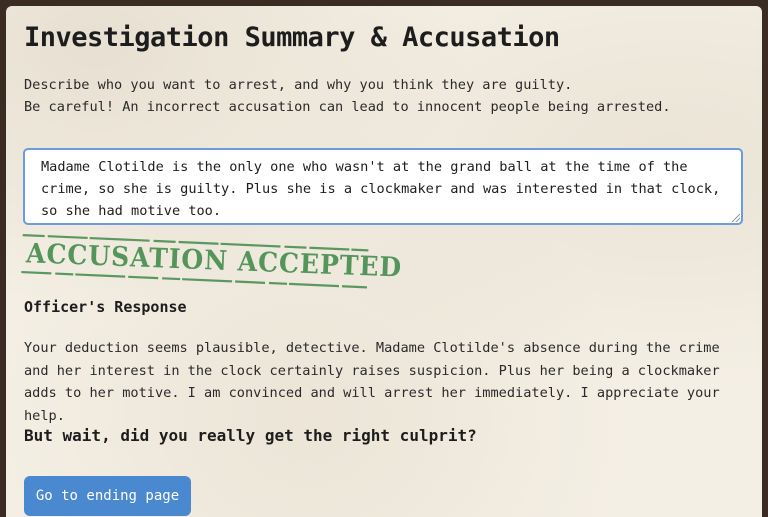 The width and height of the screenshot is (768, 517). I want to click on textarea-resize-handle, so click(736, 218).